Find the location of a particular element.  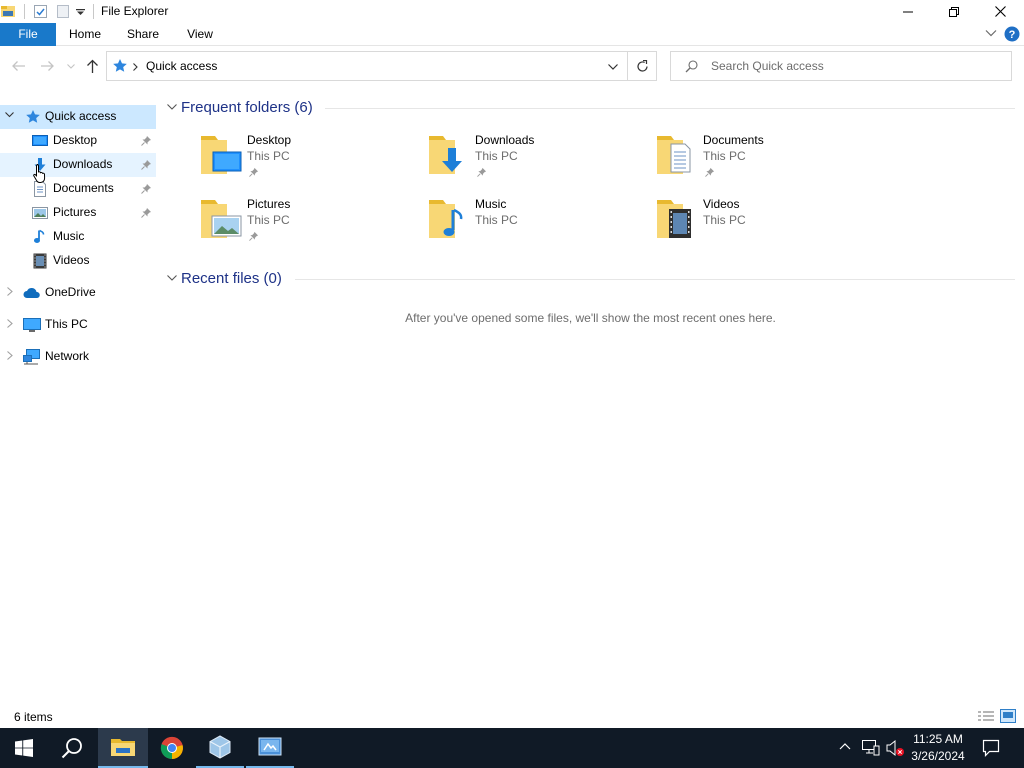

quick-access-star-icon is located at coordinates (120, 66).